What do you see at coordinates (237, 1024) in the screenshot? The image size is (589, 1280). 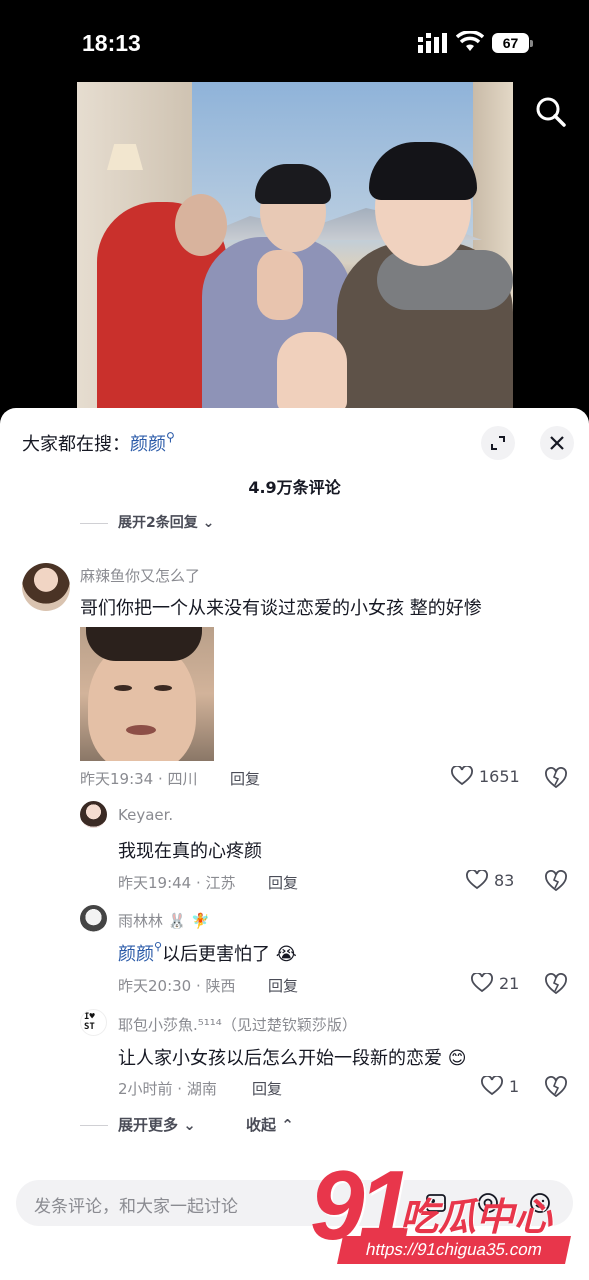 I see `reply-username: 耶包小莎魚.⁵¹¹⁴（见过楚钦颖莎版）` at bounding box center [237, 1024].